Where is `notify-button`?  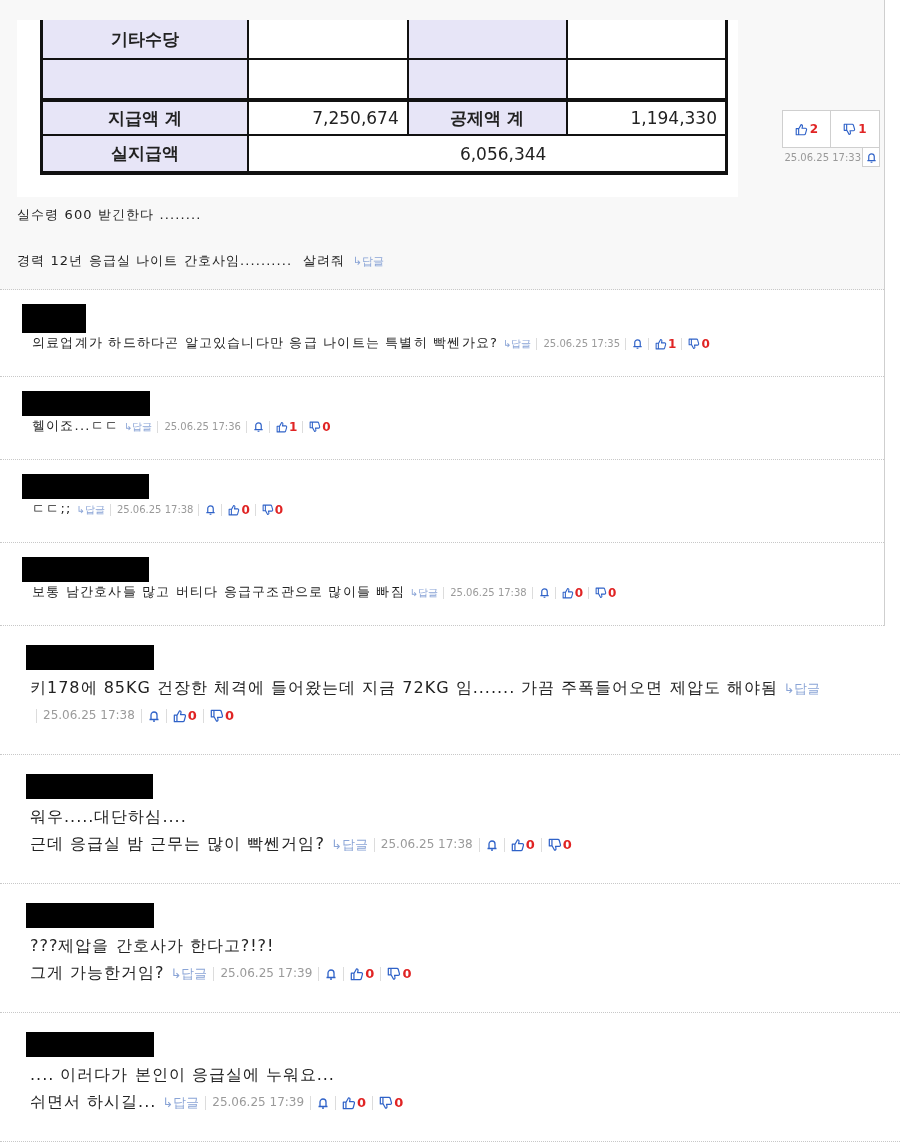 notify-button is located at coordinates (871, 157).